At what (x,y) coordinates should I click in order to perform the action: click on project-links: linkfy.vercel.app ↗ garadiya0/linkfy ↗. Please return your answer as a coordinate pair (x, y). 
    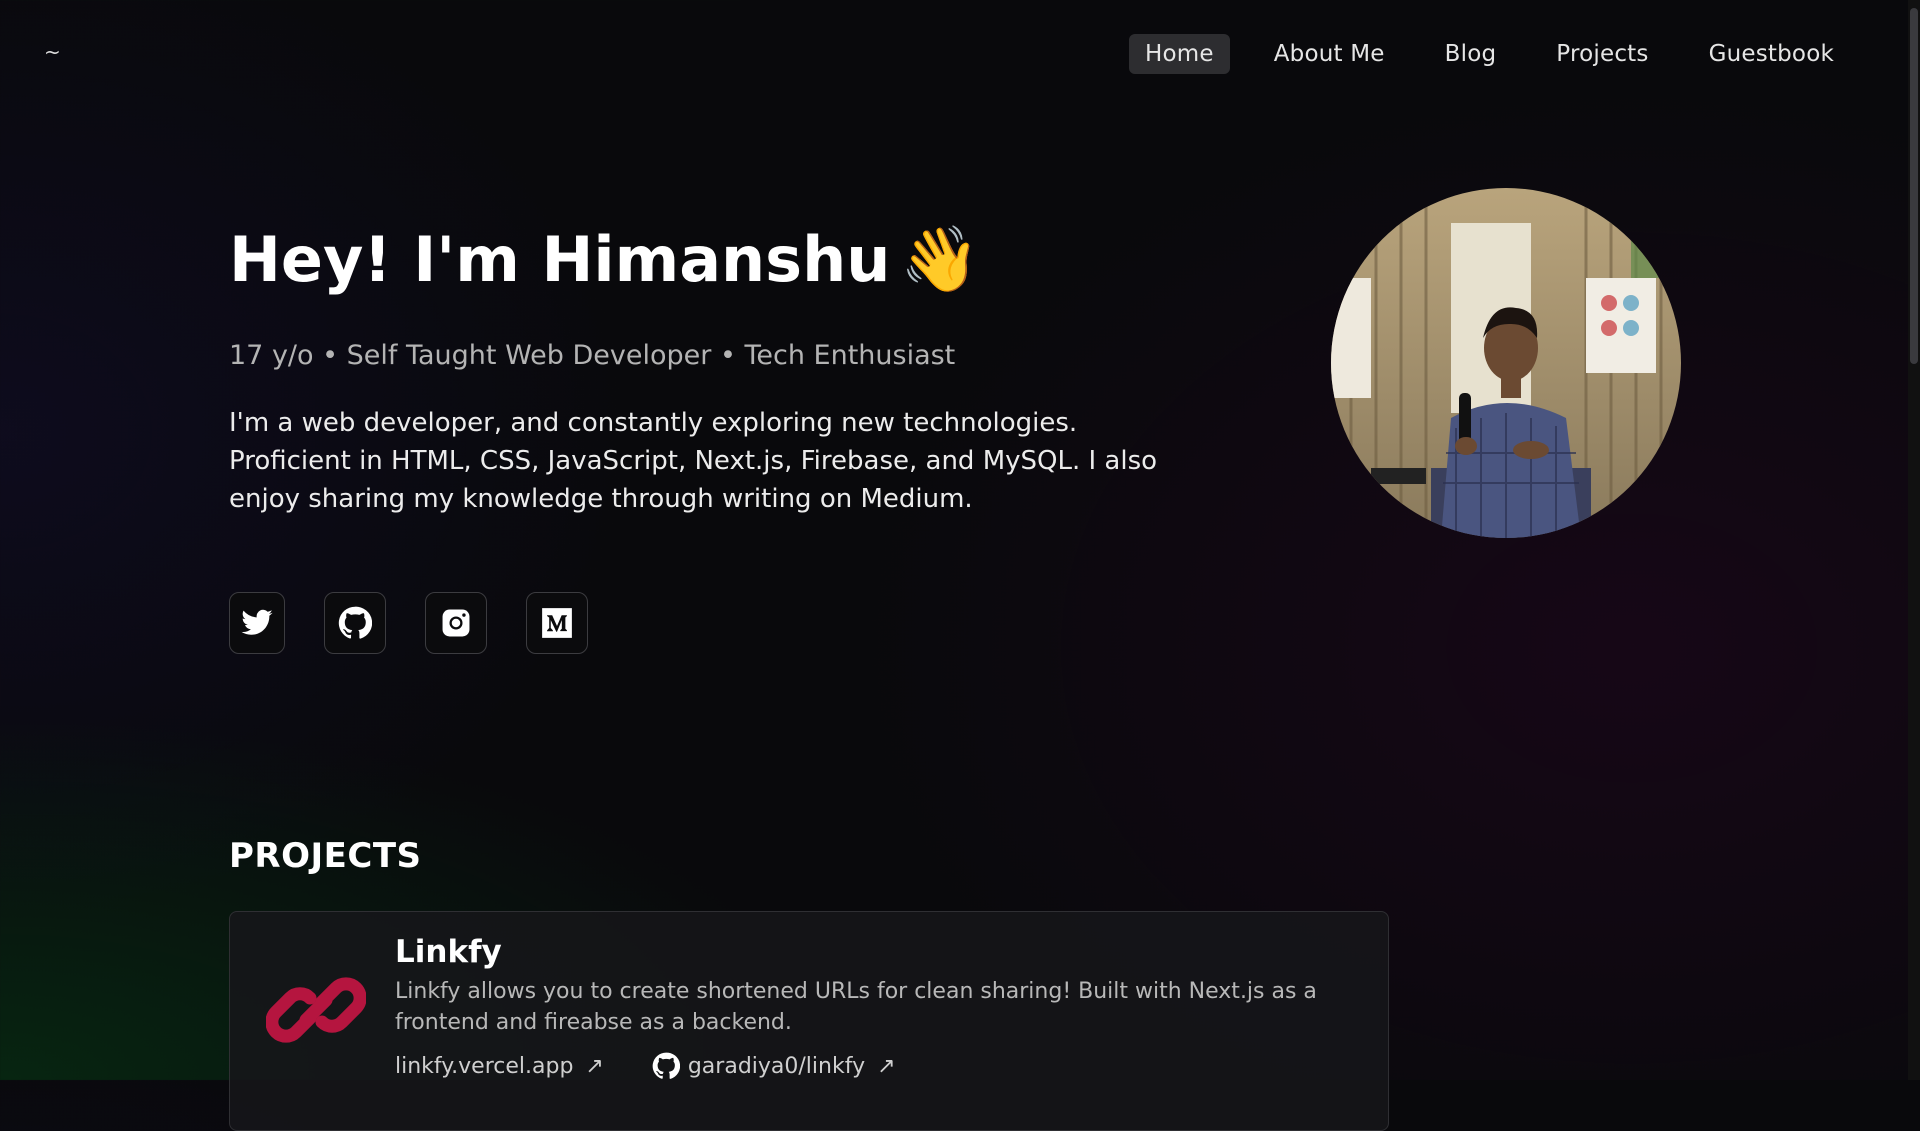
    Looking at the image, I should click on (669, 1066).